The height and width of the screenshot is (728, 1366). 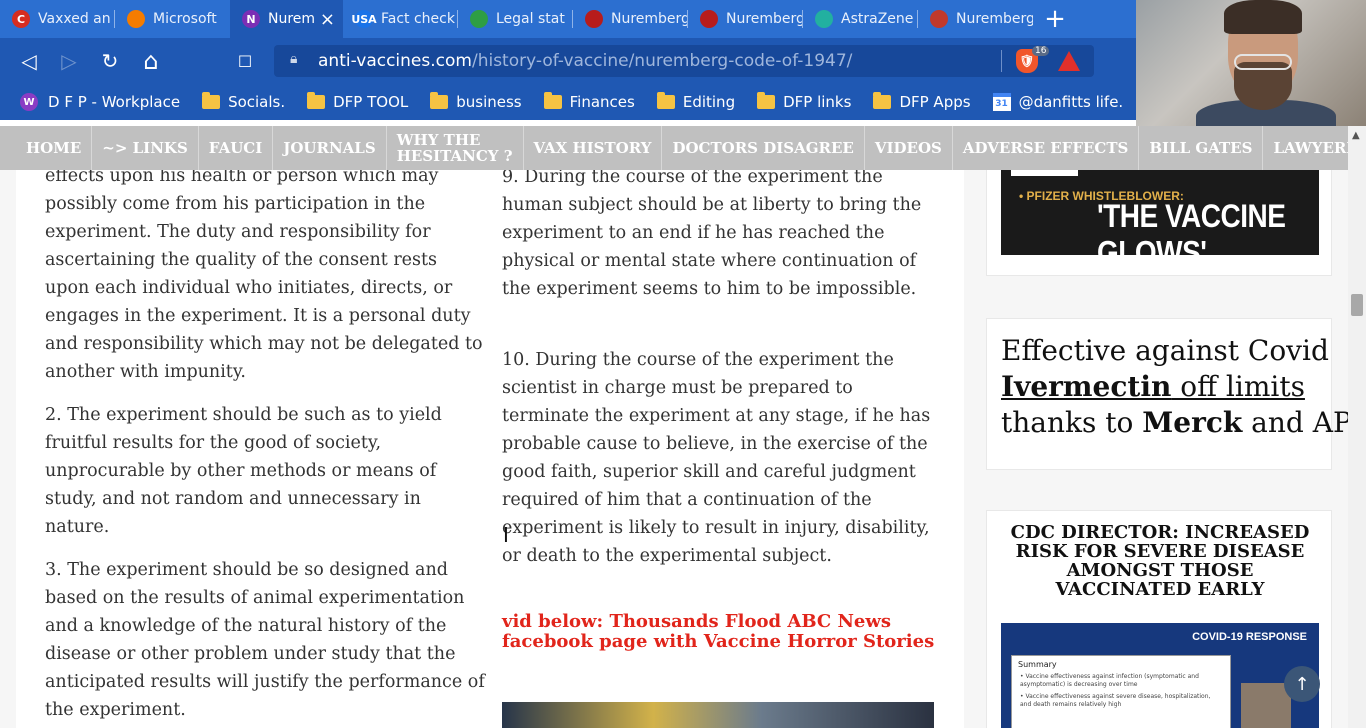 I want to click on site-nav-item: BILL GATES, so click(x=1201, y=148).